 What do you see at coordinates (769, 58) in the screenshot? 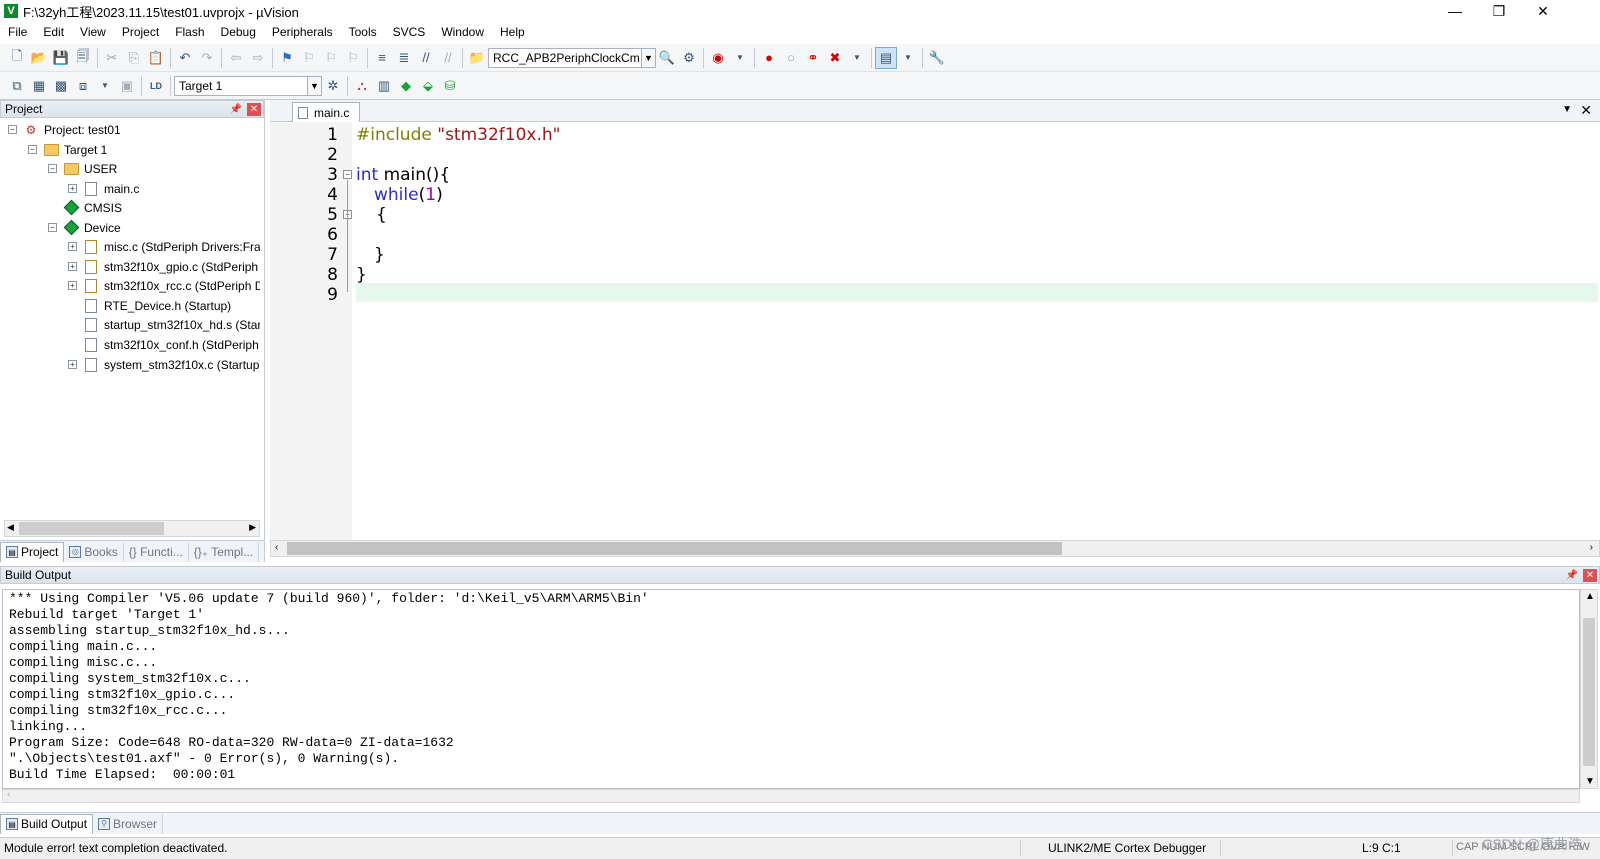
I see `insert-breakpoint-icon: ●` at bounding box center [769, 58].